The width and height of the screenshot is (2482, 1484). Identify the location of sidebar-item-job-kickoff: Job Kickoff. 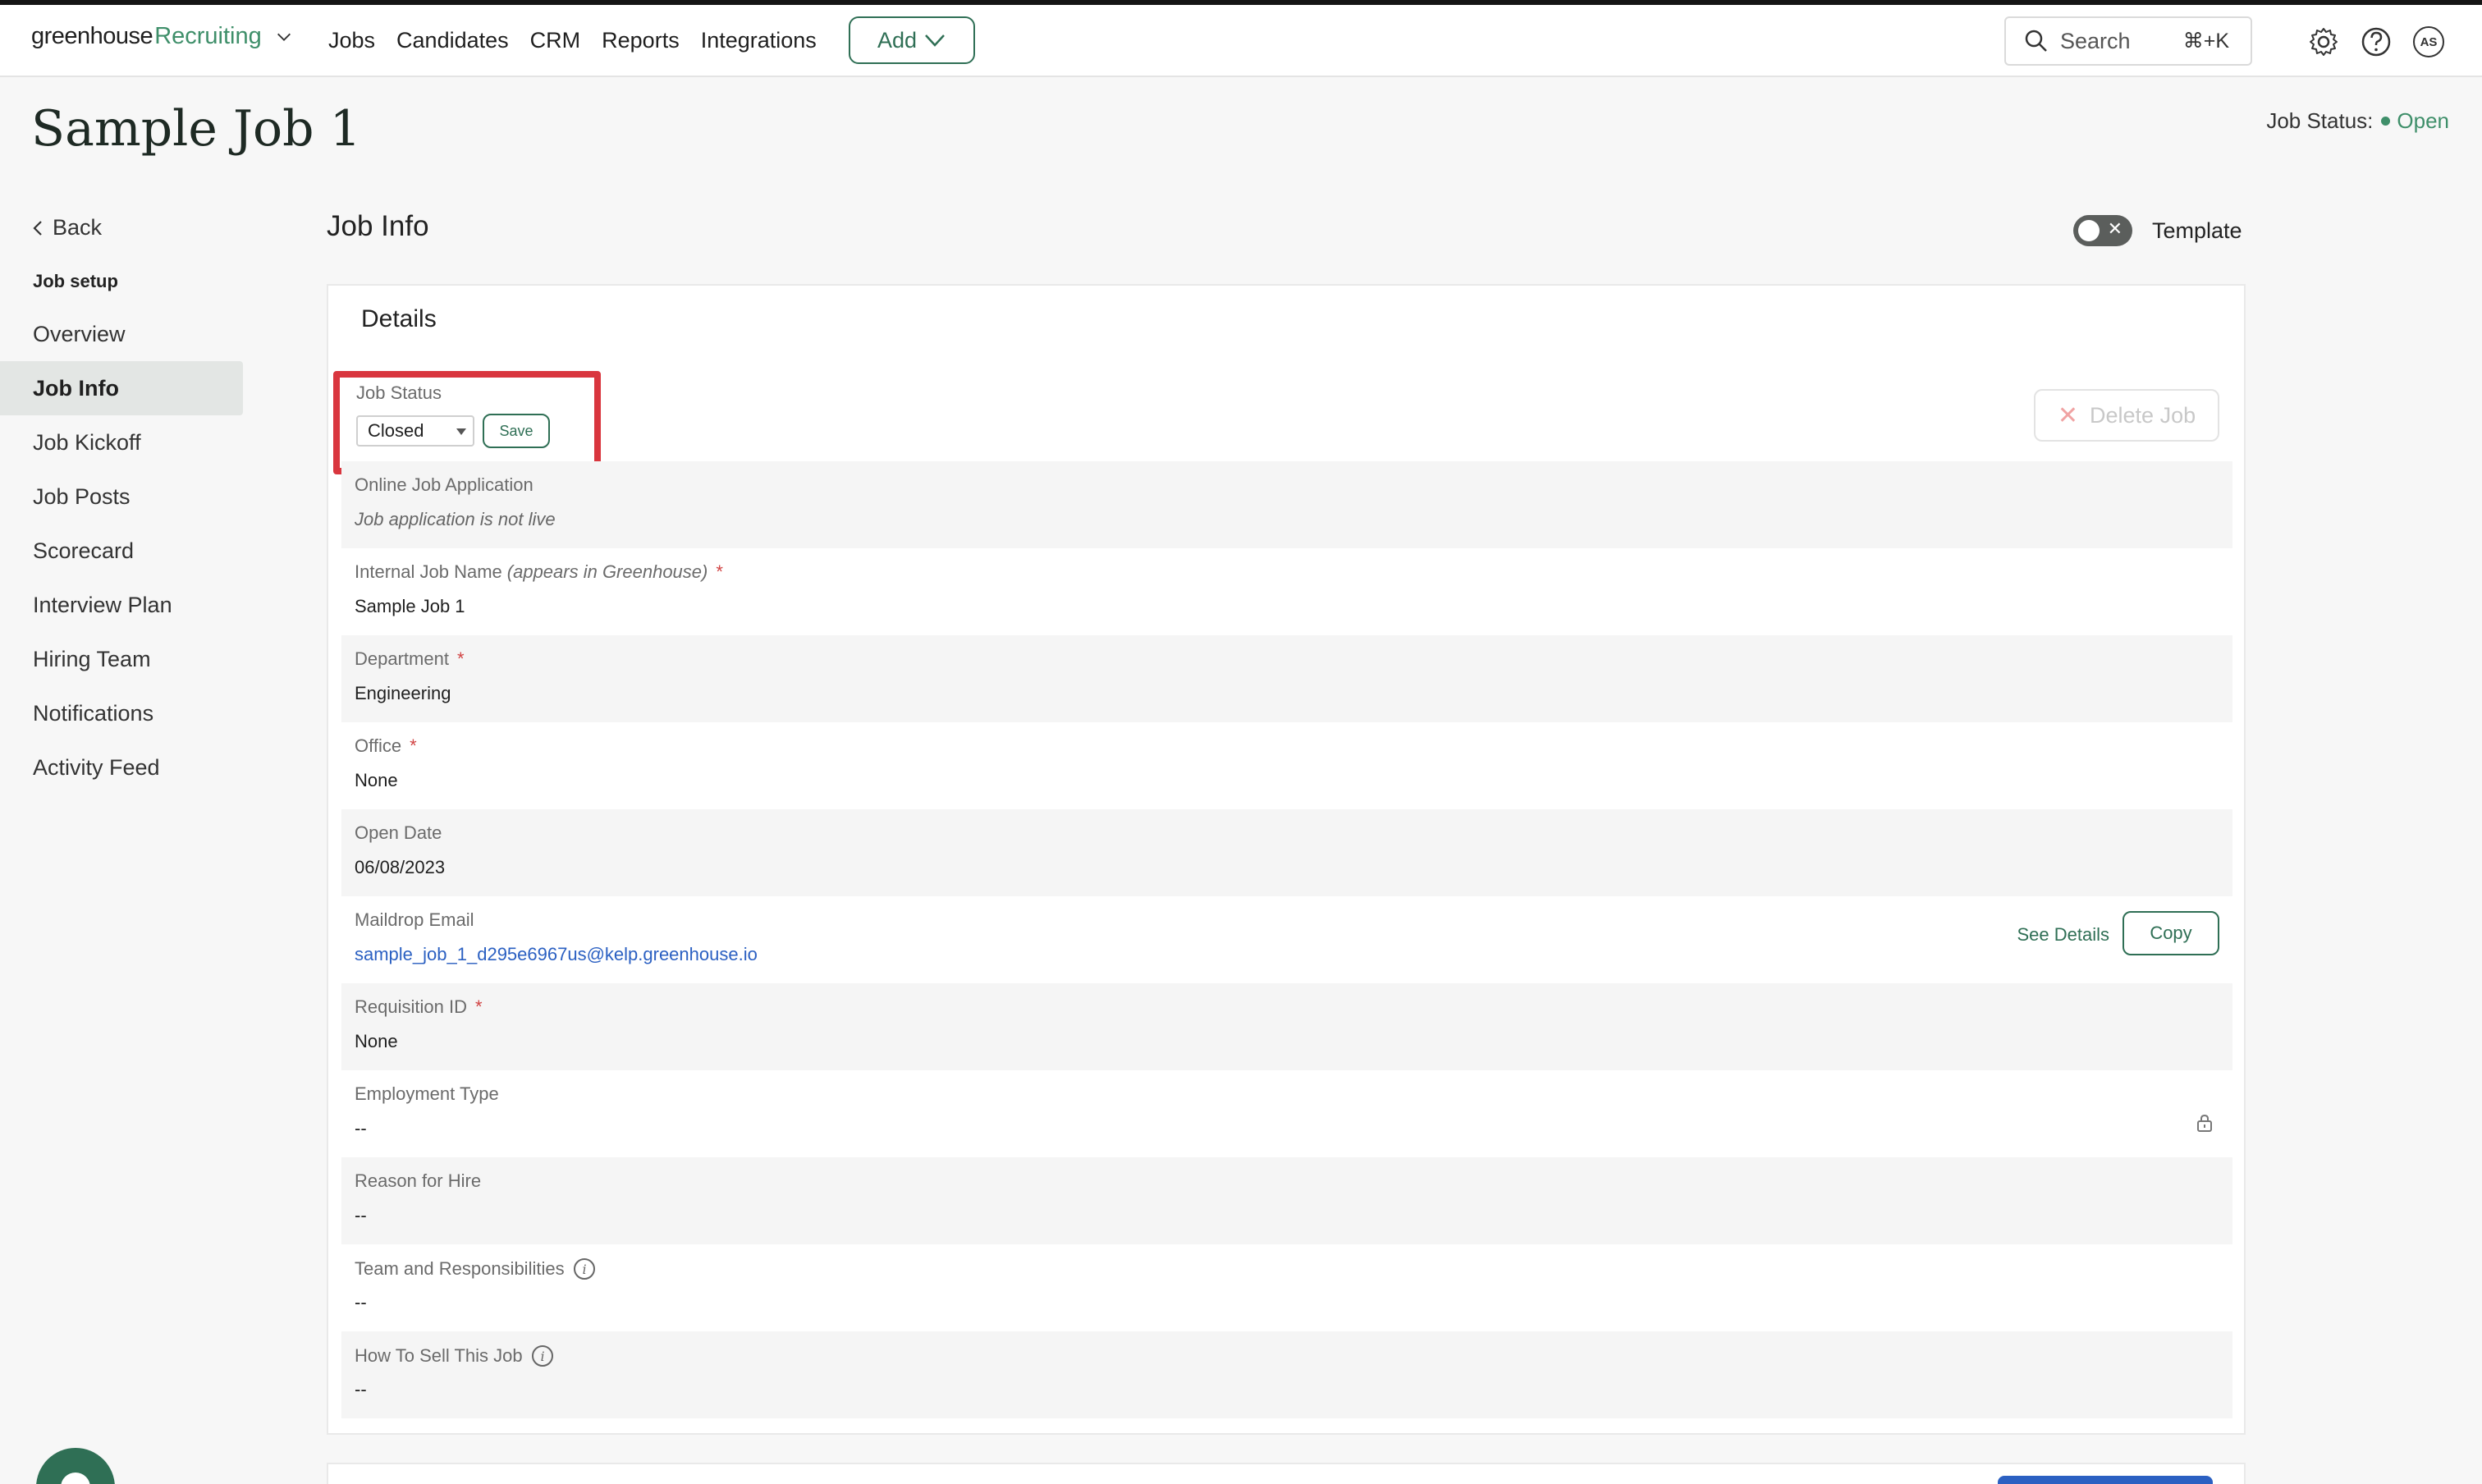
(122, 442).